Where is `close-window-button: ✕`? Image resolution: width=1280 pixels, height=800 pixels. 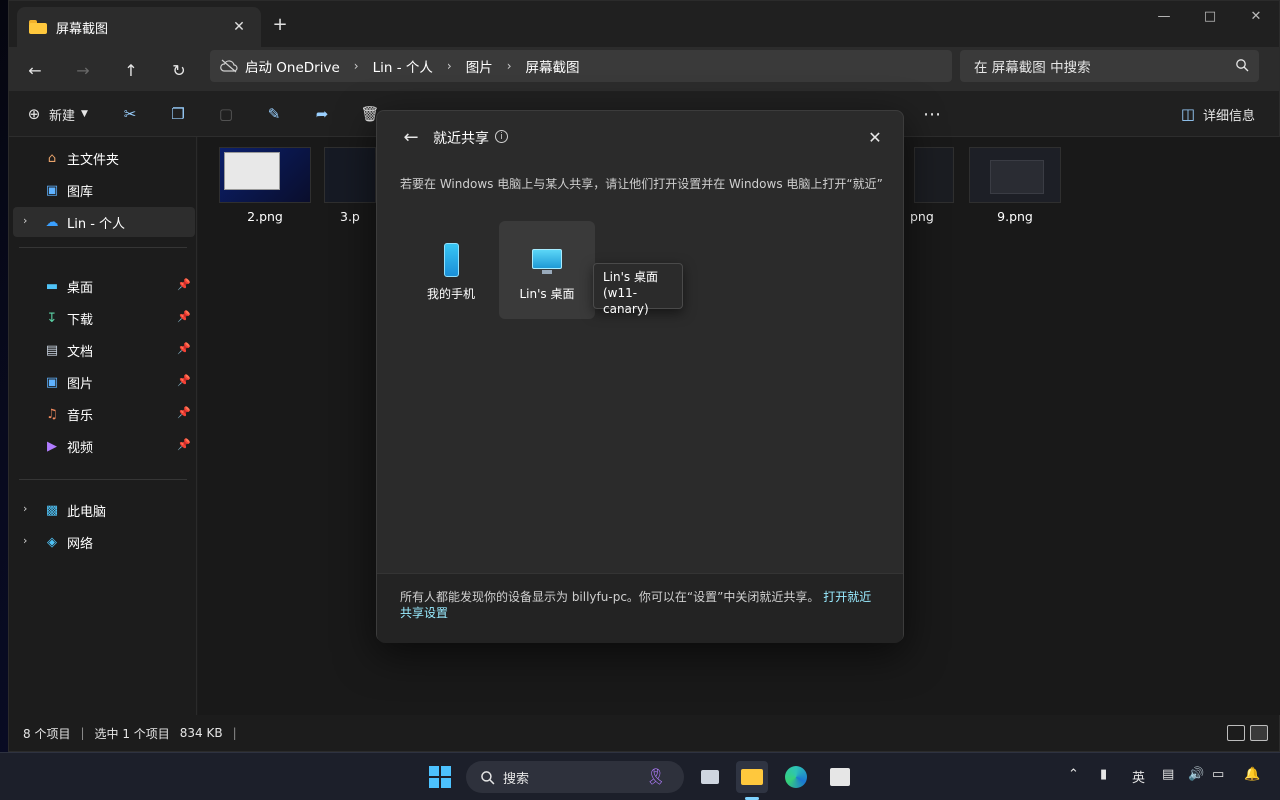 close-window-button: ✕ is located at coordinates (1256, 16).